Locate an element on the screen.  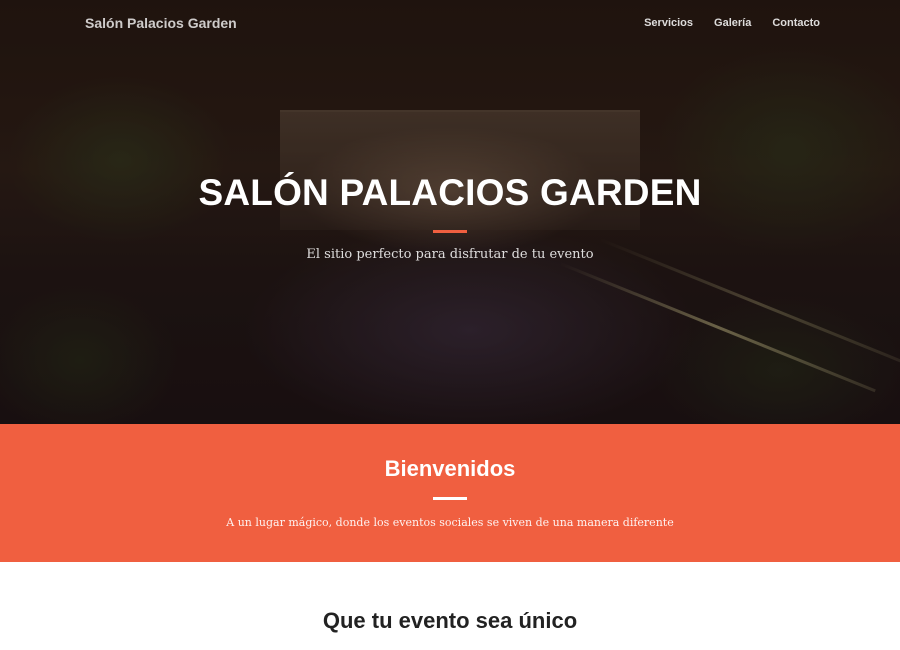
welcome-divider is located at coordinates (450, 498).